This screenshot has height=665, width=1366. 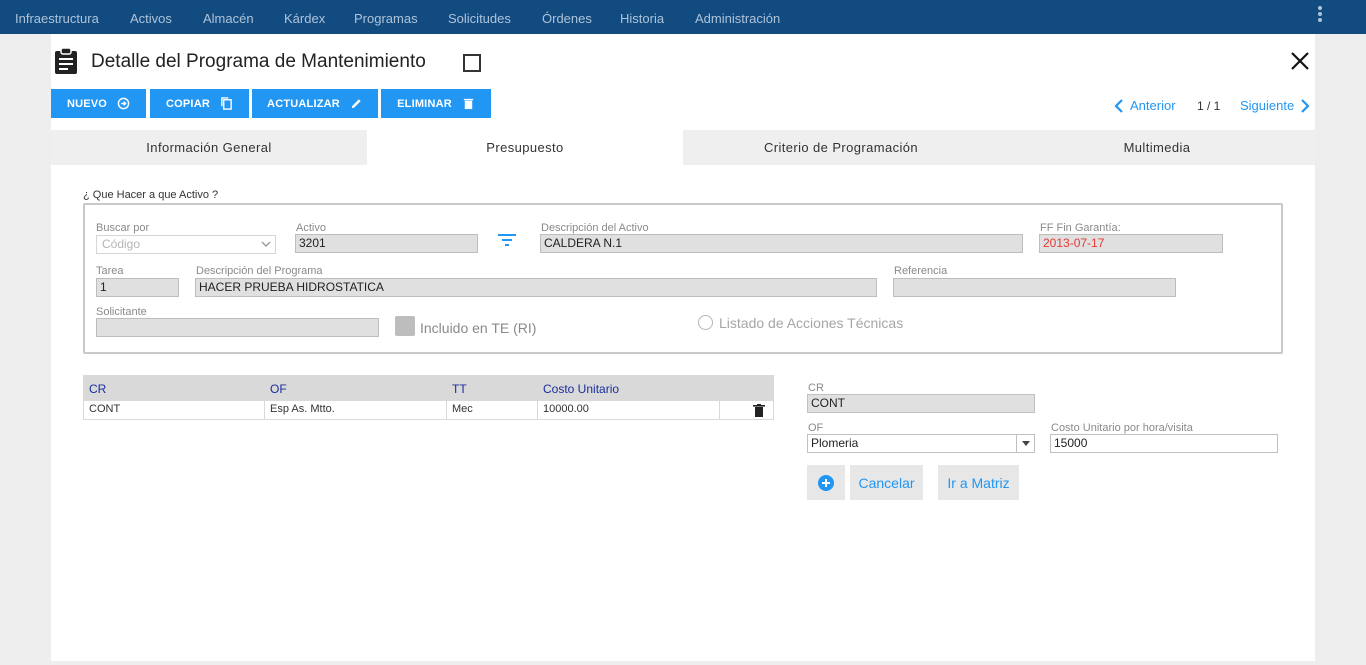 What do you see at coordinates (266, 244) in the screenshot?
I see `chevron-down-icon` at bounding box center [266, 244].